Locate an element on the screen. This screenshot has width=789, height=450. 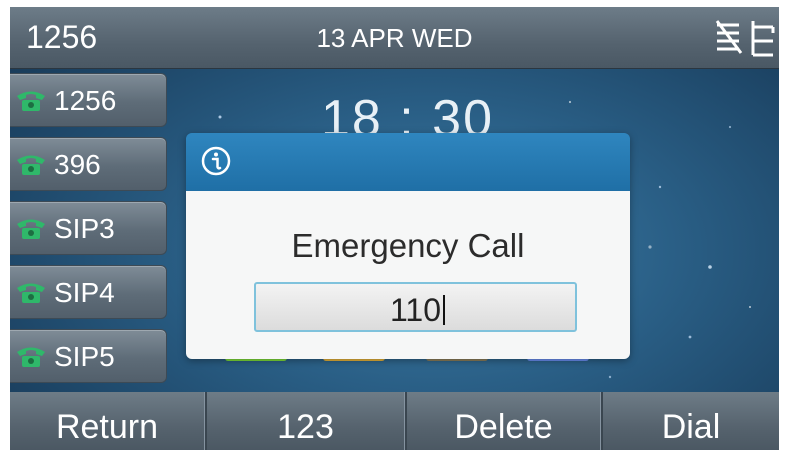
dialog-header is located at coordinates (408, 162).